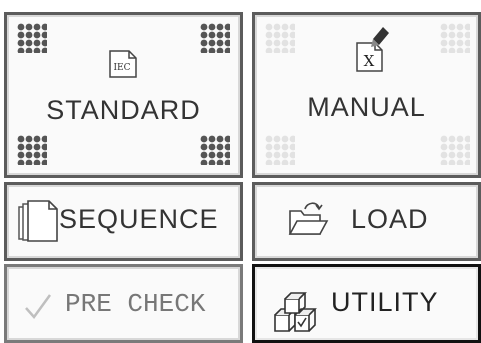 The width and height of the screenshot is (481, 343). Describe the element at coordinates (385, 302) in the screenshot. I see `utility-button-label: UTILITY` at that location.